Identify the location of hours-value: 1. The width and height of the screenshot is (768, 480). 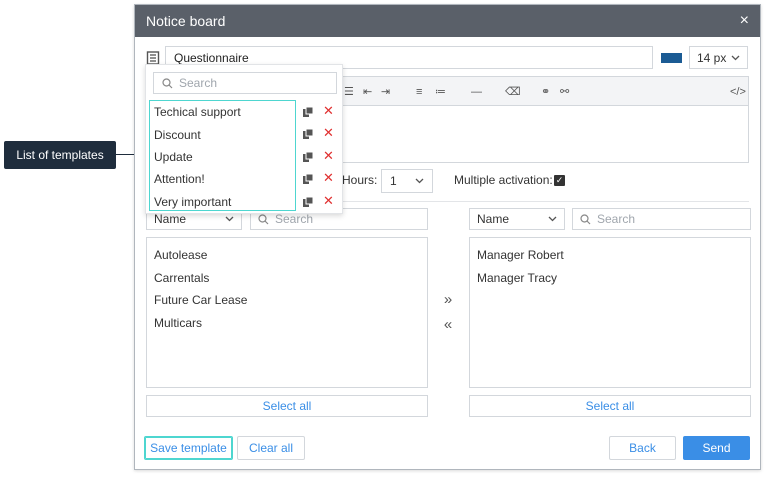
(393, 181).